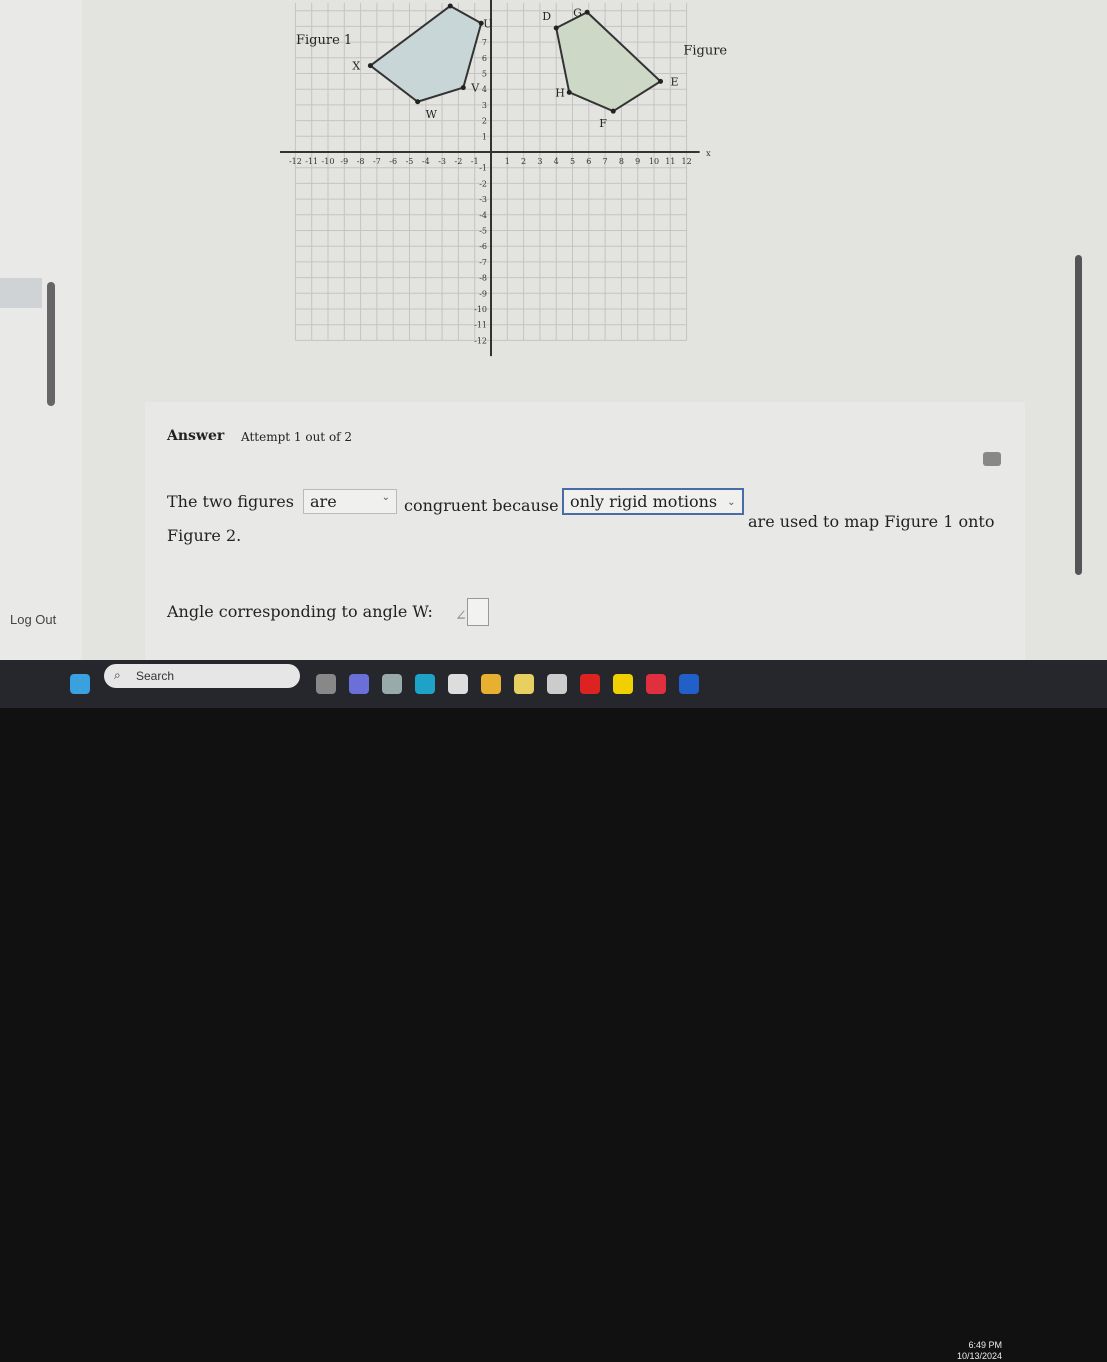  I want to click on keyboard-icon, so click(992, 459).